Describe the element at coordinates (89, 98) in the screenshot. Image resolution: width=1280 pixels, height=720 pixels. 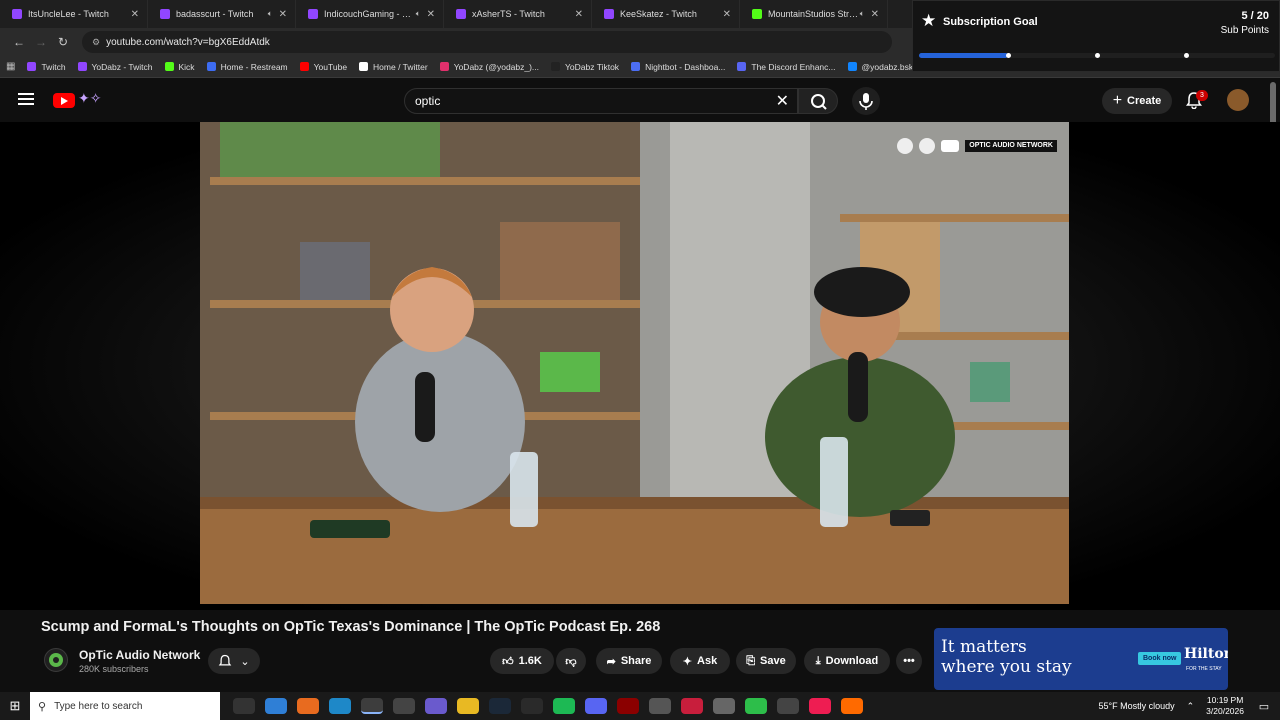
I see `youtube-doodle-icon: ✦✧` at that location.